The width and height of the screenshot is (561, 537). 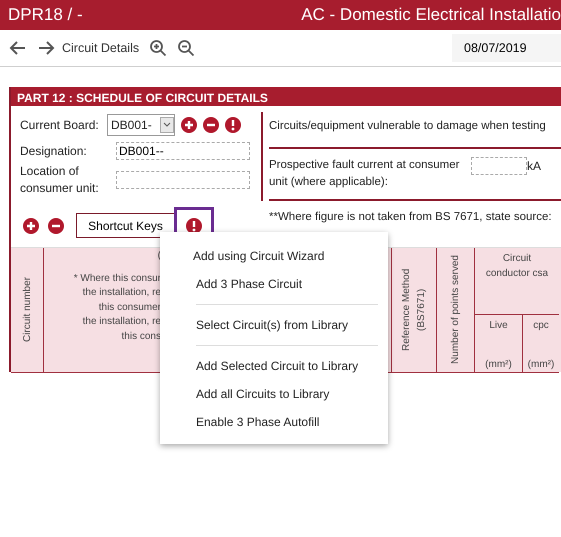 What do you see at coordinates (286, 96) in the screenshot?
I see `section-header: PART 12 : SCHEDULE OF CIRCUIT DETAILS` at bounding box center [286, 96].